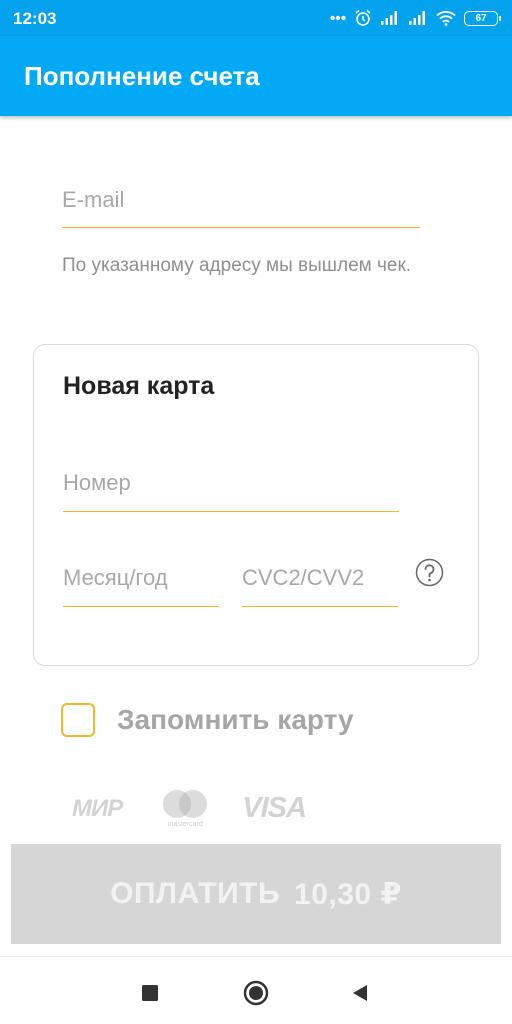 This screenshot has height=1024, width=512. I want to click on cvc-input, so click(320, 578).